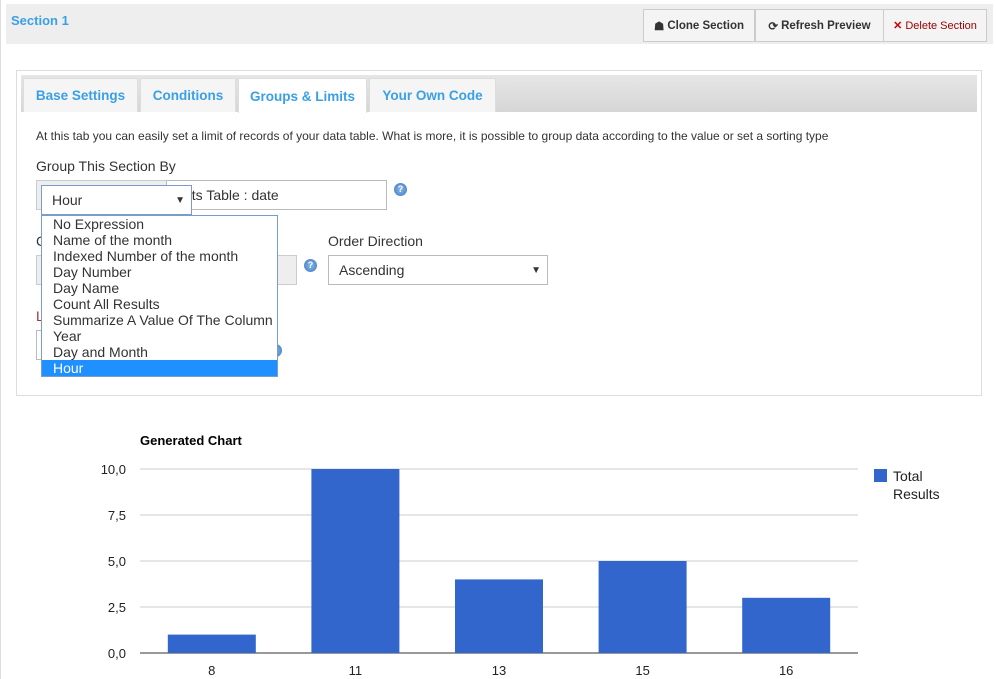 This screenshot has width=996, height=679. Describe the element at coordinates (113, 469) in the screenshot. I see `y-tick-label: 10,0` at that location.